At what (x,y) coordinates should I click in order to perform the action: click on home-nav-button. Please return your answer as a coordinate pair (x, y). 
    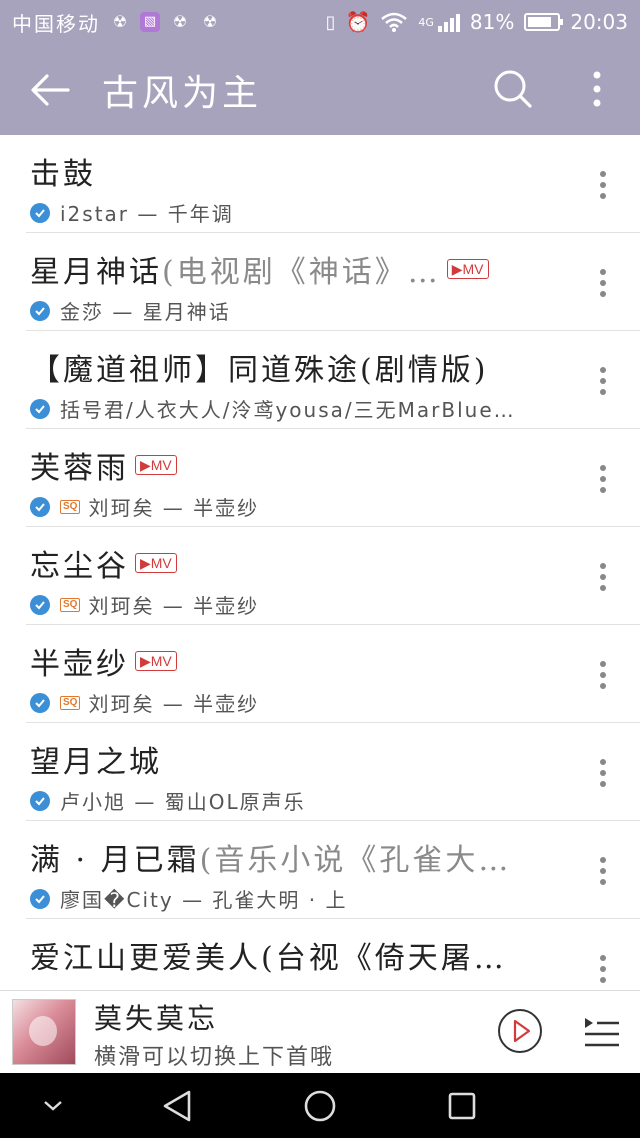
    Looking at the image, I should click on (320, 1106).